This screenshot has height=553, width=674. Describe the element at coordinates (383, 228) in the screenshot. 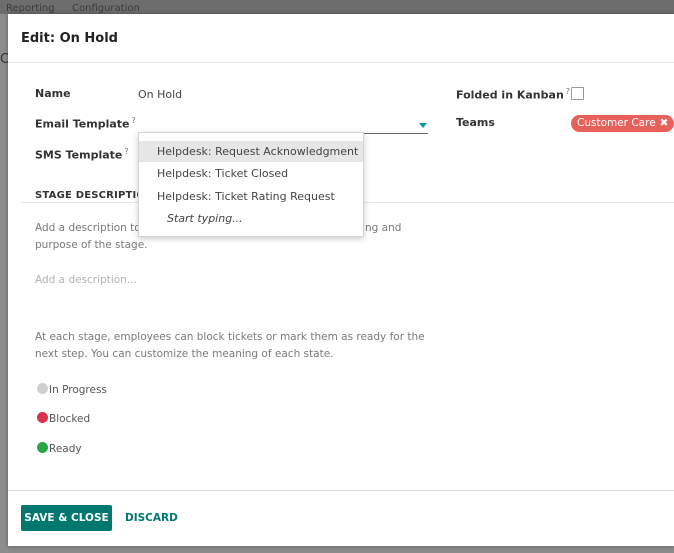

I see `stage-description-intro-end: ng and` at that location.